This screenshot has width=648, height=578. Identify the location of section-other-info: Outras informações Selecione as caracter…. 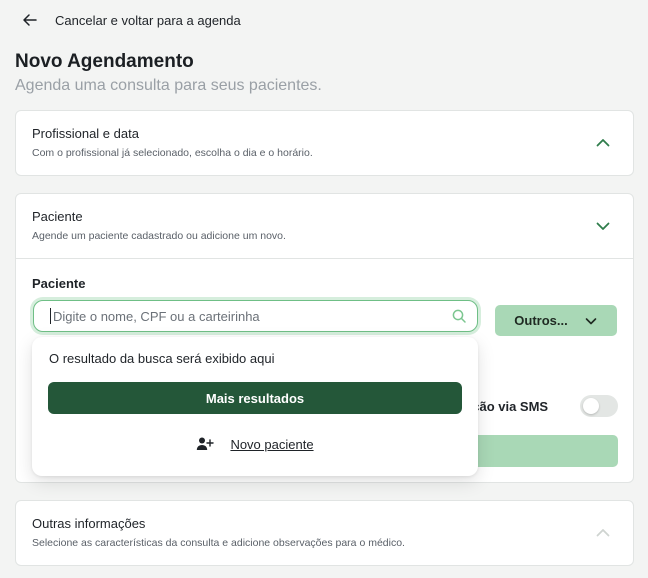
(324, 533).